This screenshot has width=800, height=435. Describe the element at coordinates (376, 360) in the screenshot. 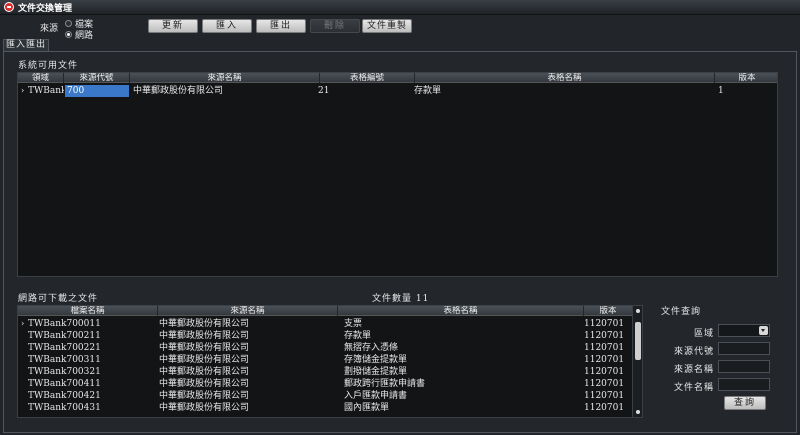

I see `cell-form-name: 存簿儲金提款單` at that location.